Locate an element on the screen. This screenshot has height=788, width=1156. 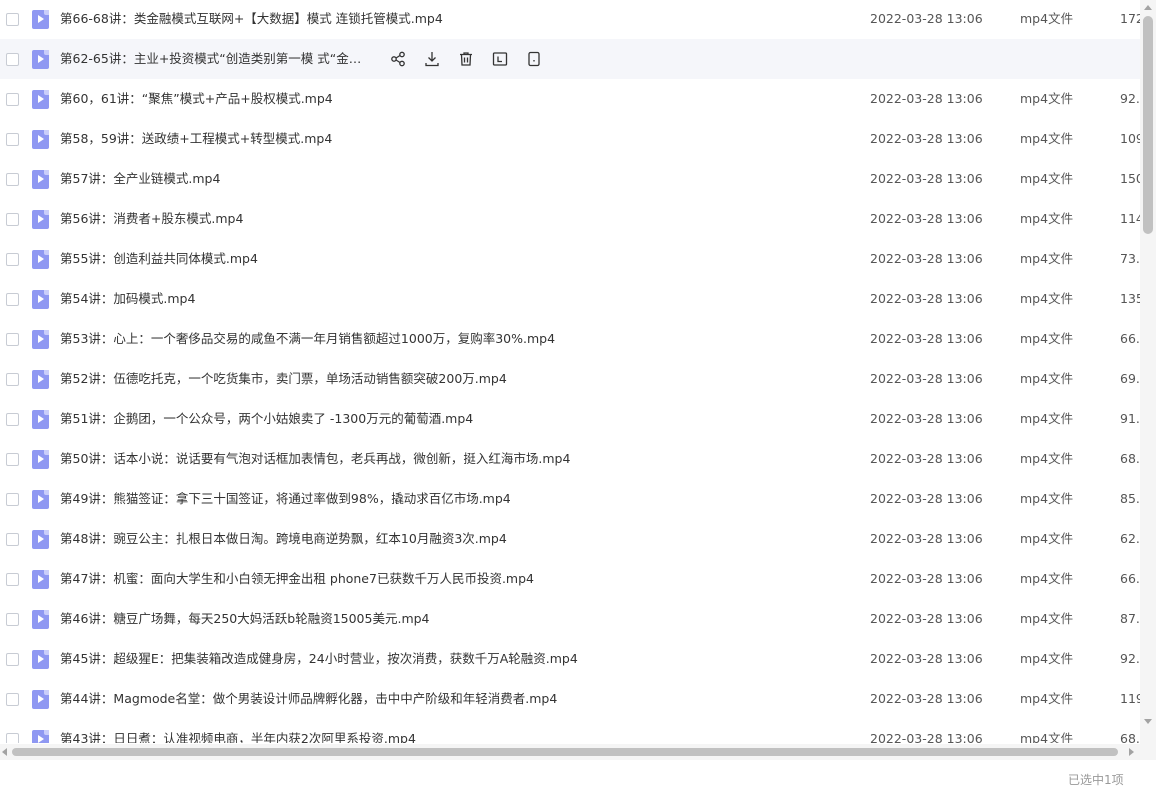
file-name: 第66-68讲：类金融模式互联网+【大数据】模式 连锁托管模式.mp4 is located at coordinates (251, 19).